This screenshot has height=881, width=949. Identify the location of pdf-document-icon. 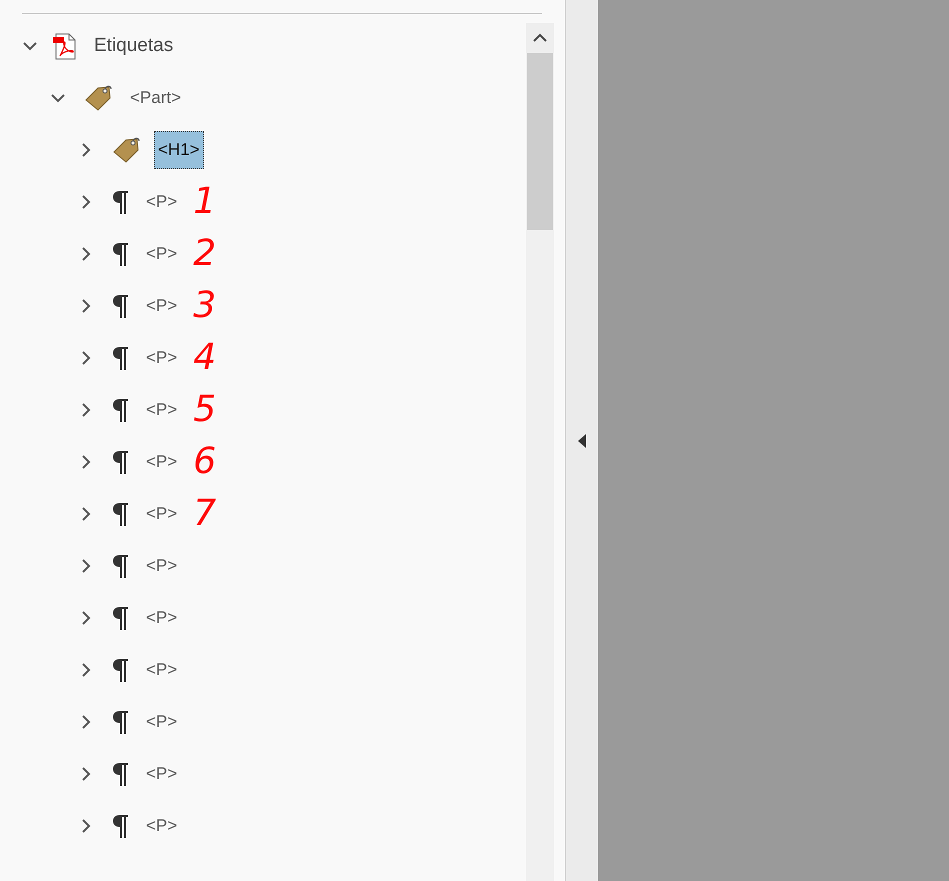
(65, 46).